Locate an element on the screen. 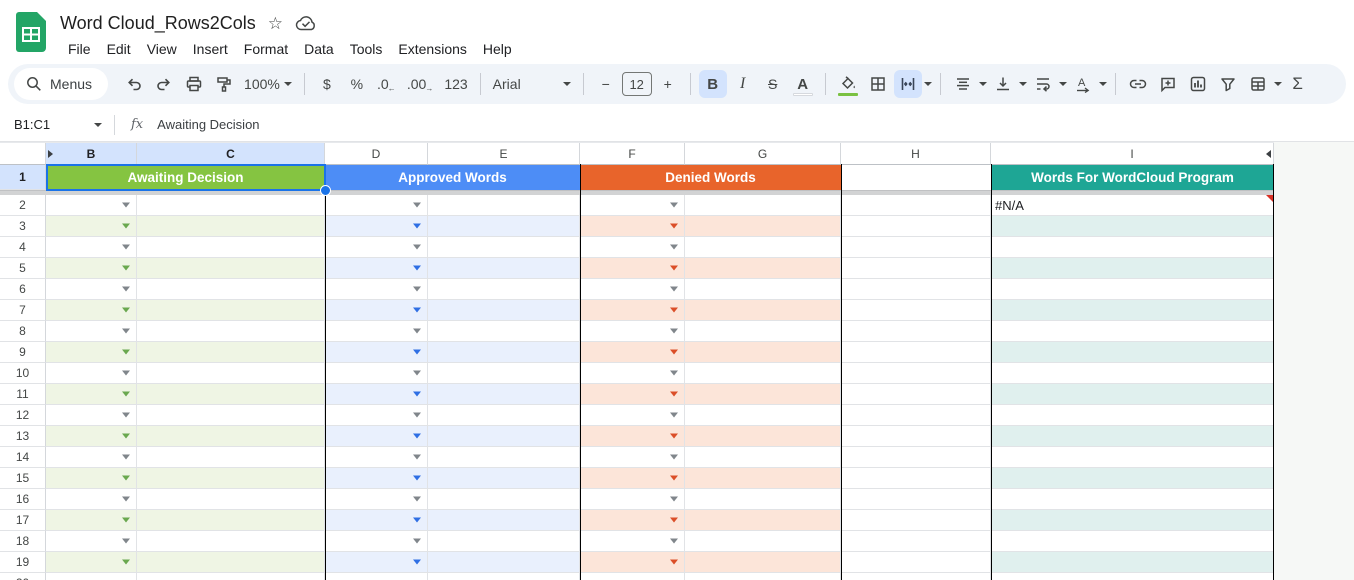 The image size is (1354, 580). cell-H17 is located at coordinates (916, 520).